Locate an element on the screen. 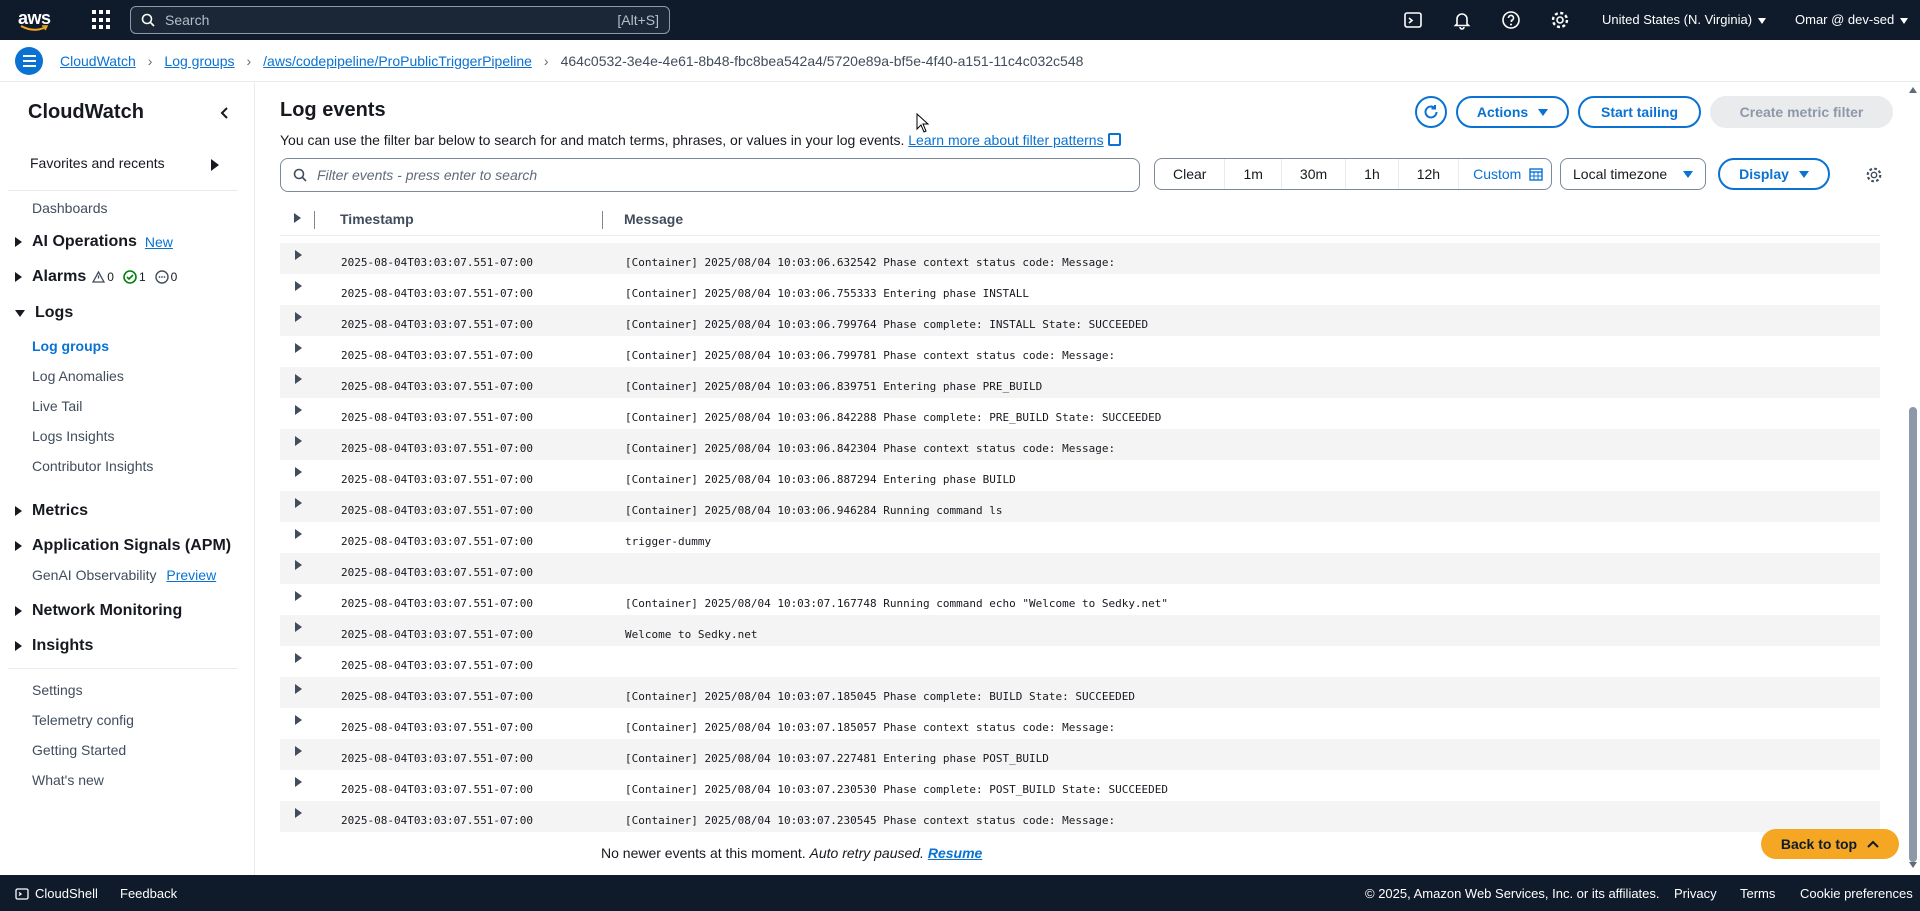  sidebar-item-contributor-insights: Contributor Insights is located at coordinates (92, 466).